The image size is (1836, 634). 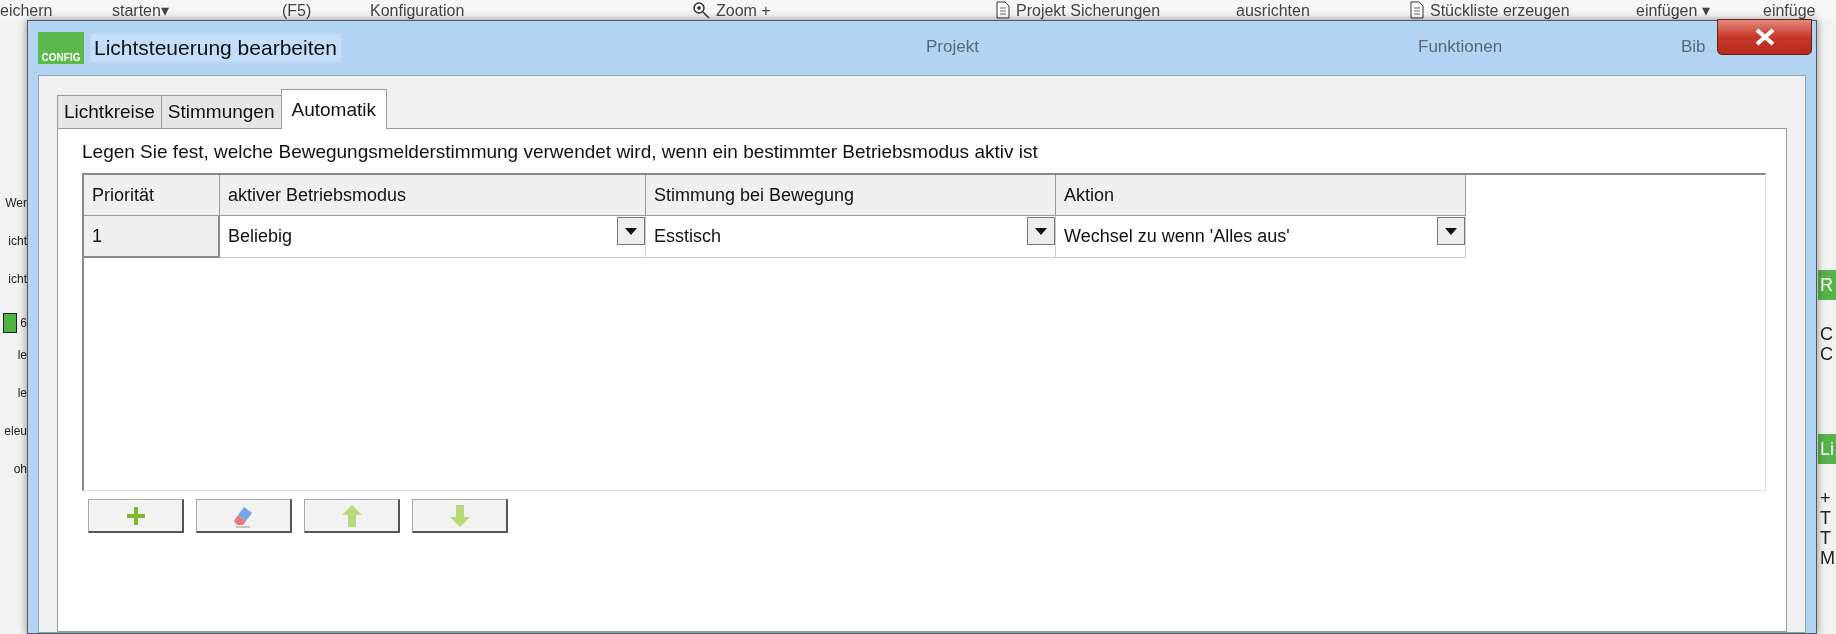 I want to click on close-icon, so click(x=1764, y=37).